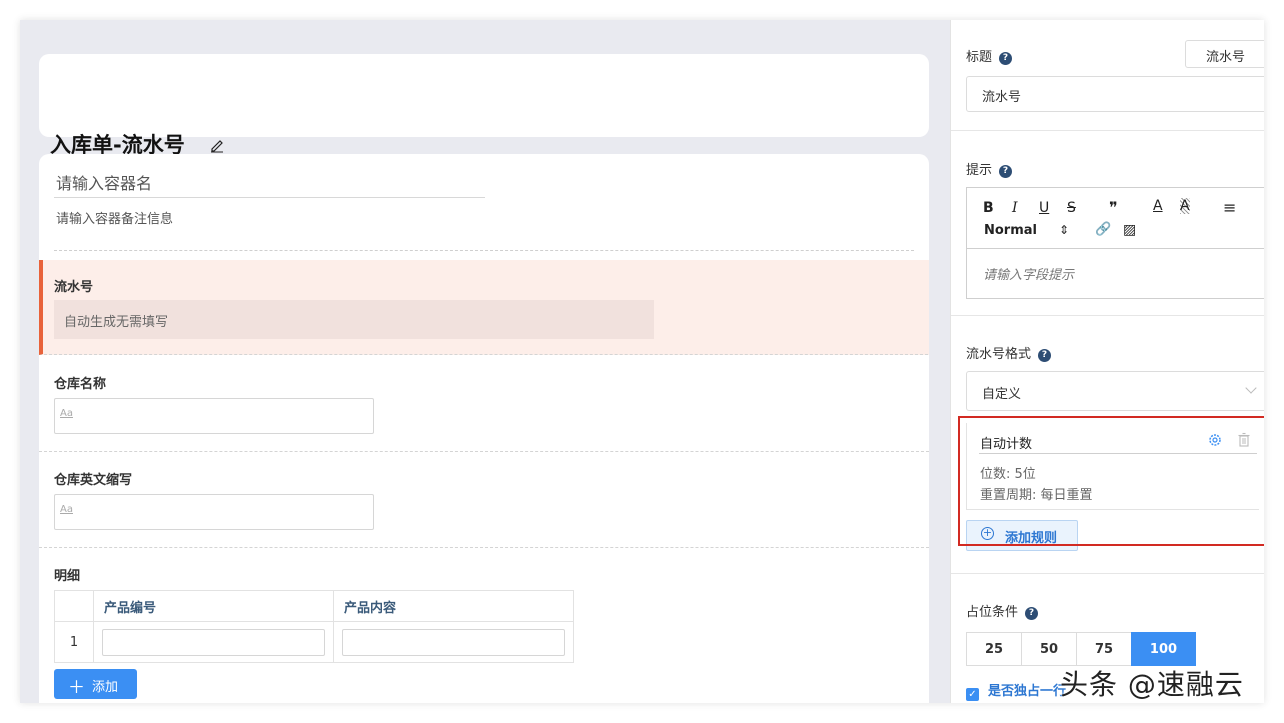 Image resolution: width=1284 pixels, height=723 pixels. I want to click on width-option-75: 75, so click(1104, 649).